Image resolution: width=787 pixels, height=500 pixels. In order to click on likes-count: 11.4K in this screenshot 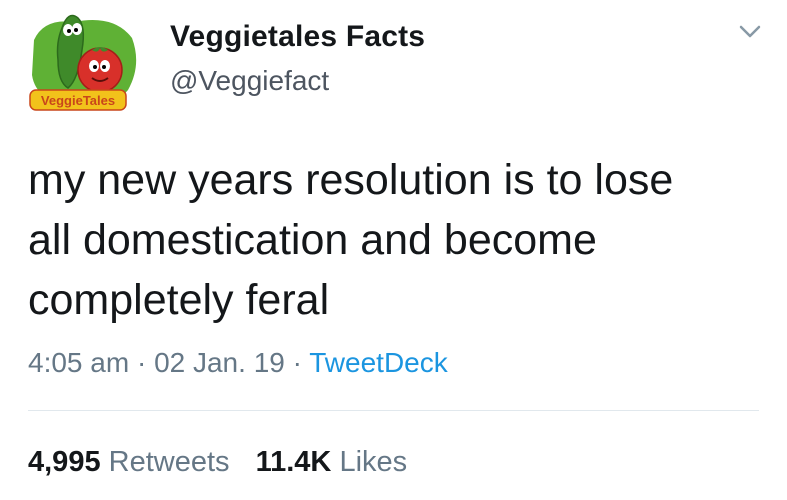, I will do `click(293, 462)`.